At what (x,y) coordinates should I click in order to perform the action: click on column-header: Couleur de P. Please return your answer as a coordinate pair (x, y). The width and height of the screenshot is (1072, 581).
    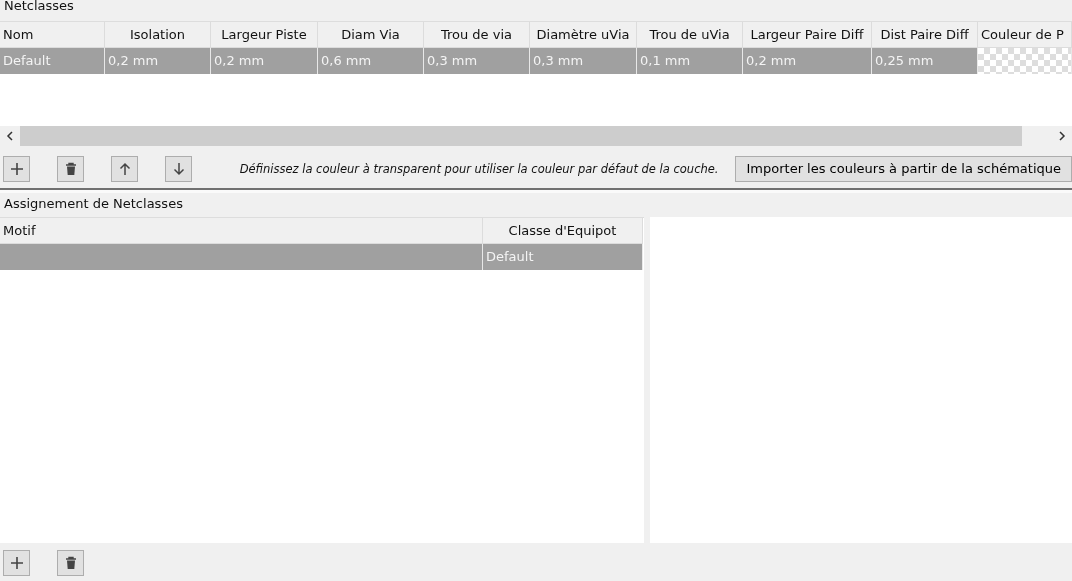
    Looking at the image, I should click on (1025, 35).